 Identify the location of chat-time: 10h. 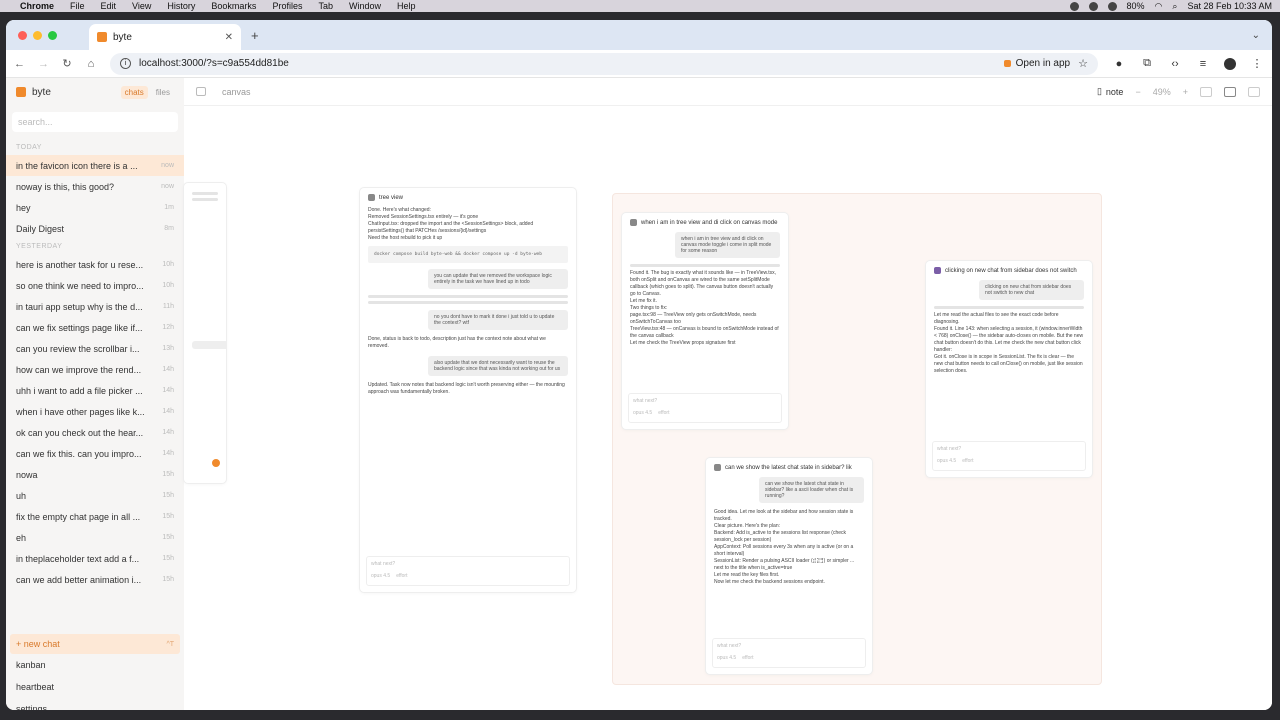
(168, 264).